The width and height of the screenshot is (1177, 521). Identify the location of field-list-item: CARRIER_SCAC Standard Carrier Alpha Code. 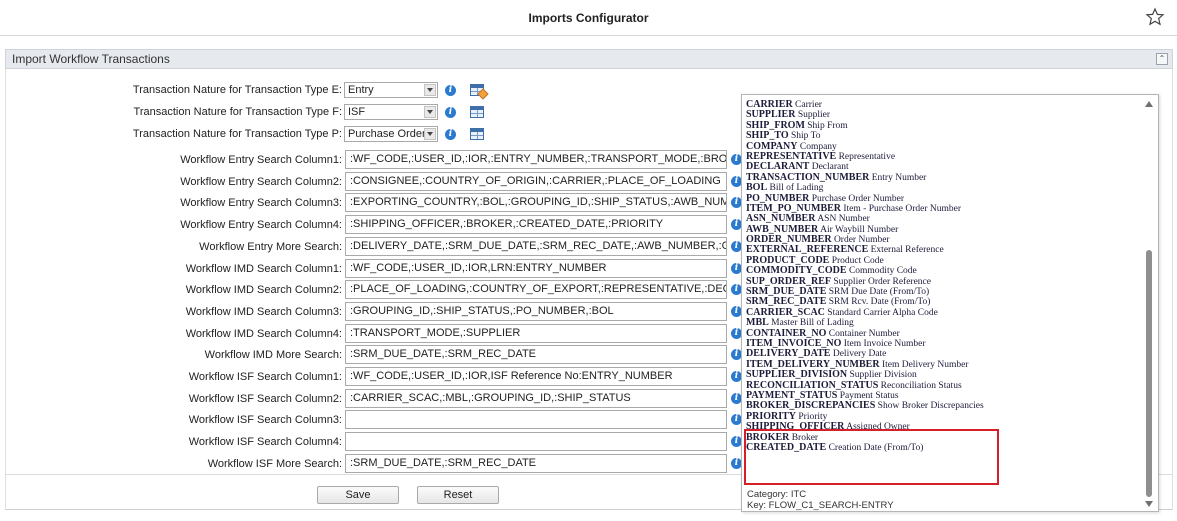
(946, 312).